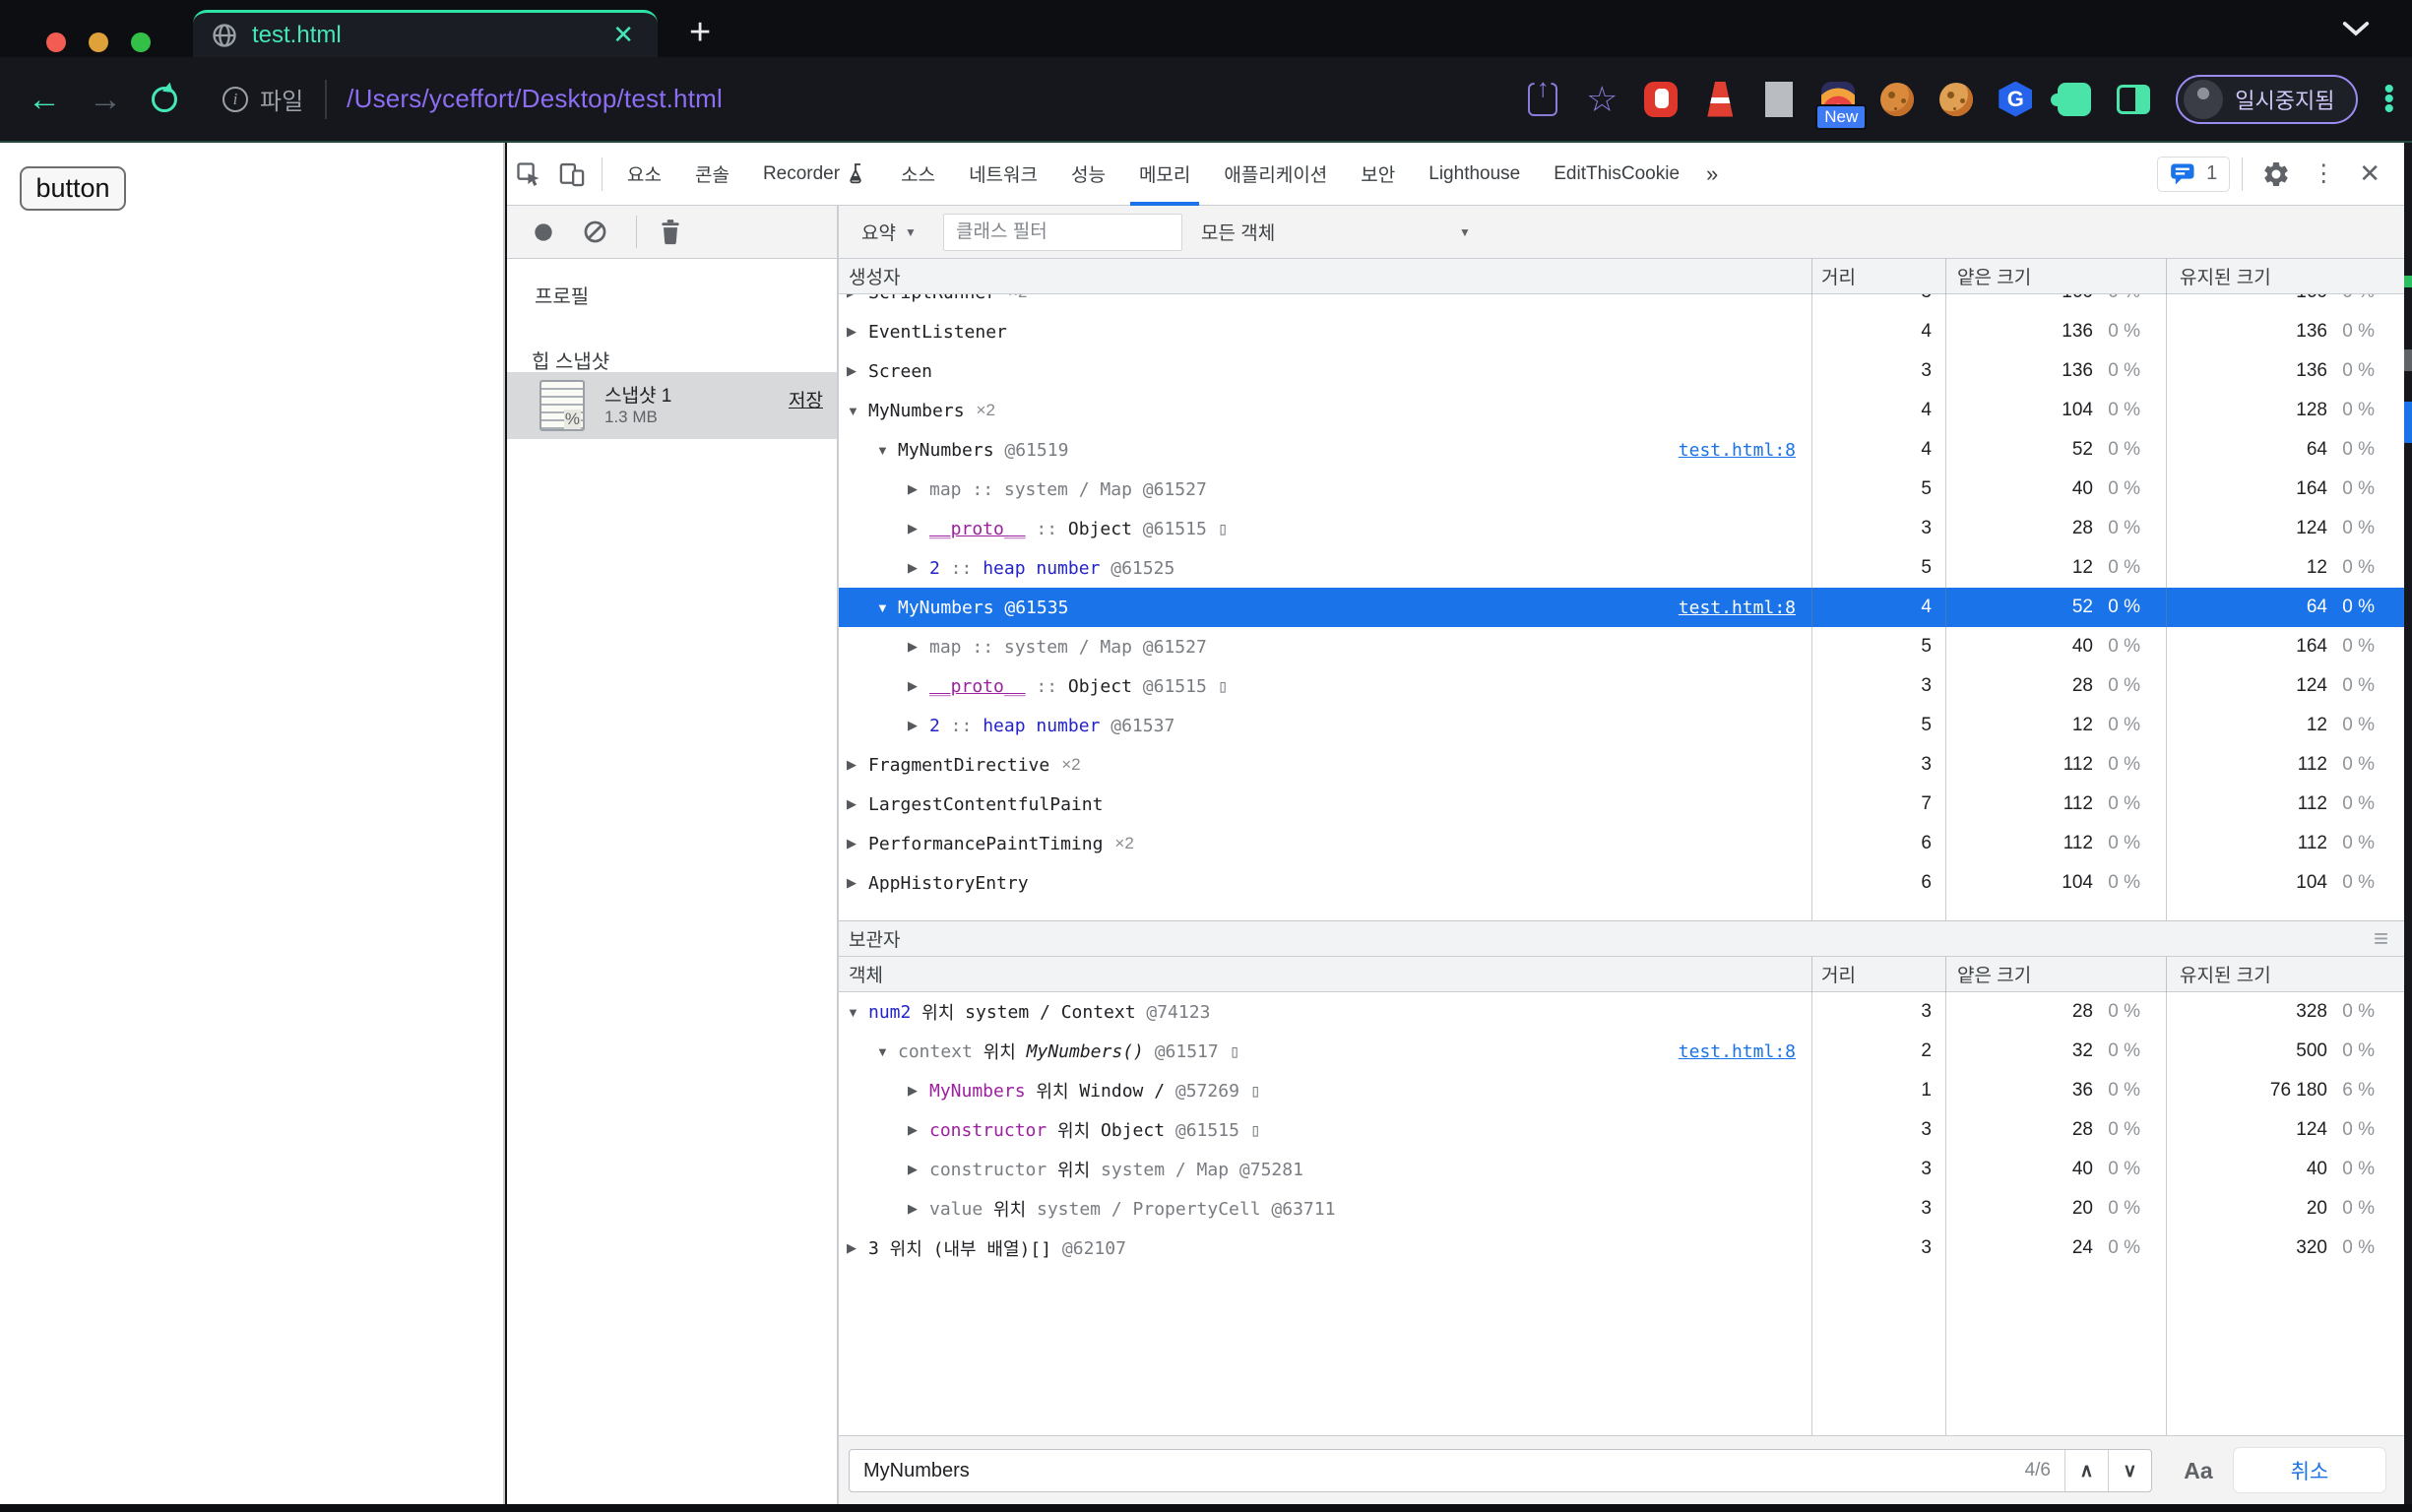  What do you see at coordinates (2086, 1470) in the screenshot?
I see `find-previous-button: ∧` at bounding box center [2086, 1470].